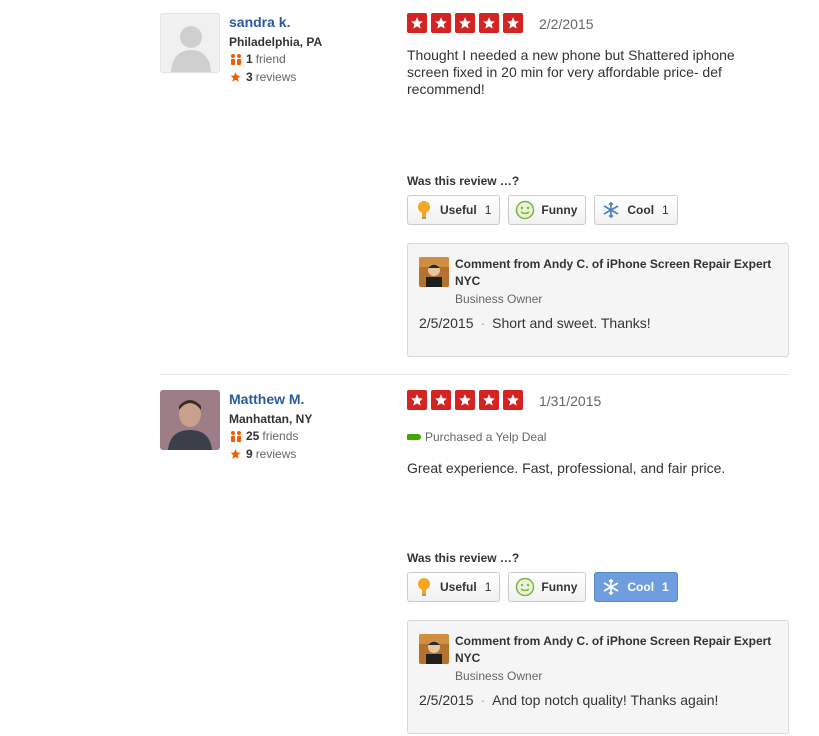  Describe the element at coordinates (249, 454) in the screenshot. I see `review-count-value: 9` at that location.